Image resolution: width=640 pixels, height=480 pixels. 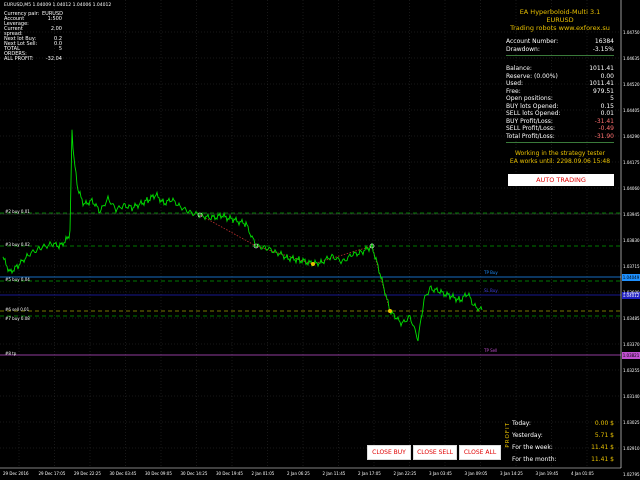 I want to click on time-axis-label: 3 Jan 14:25, so click(x=511, y=473).